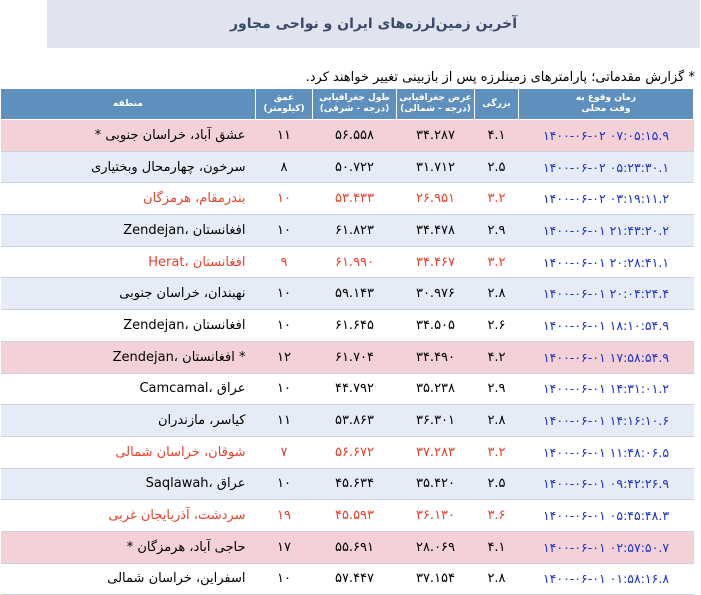 The image size is (701, 595). I want to click on event-time-cell: ۱۴۰۰-۰۶-۰۱ ۰۱:۵۸:۱۶.۸, so click(606, 578).